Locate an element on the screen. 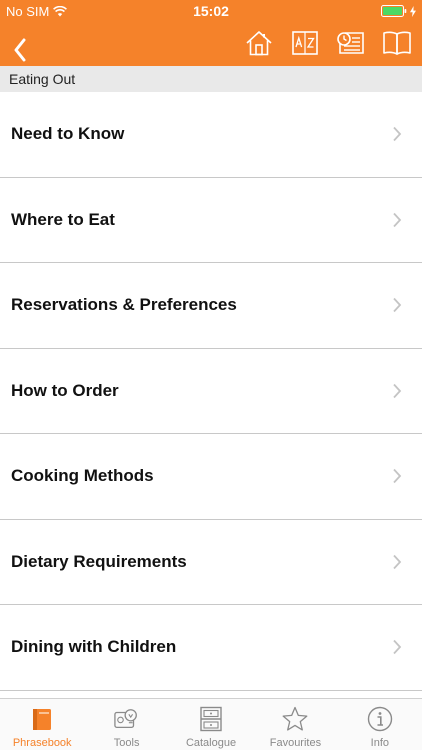 The height and width of the screenshot is (750, 422). nav-actions is located at coordinates (328, 43).